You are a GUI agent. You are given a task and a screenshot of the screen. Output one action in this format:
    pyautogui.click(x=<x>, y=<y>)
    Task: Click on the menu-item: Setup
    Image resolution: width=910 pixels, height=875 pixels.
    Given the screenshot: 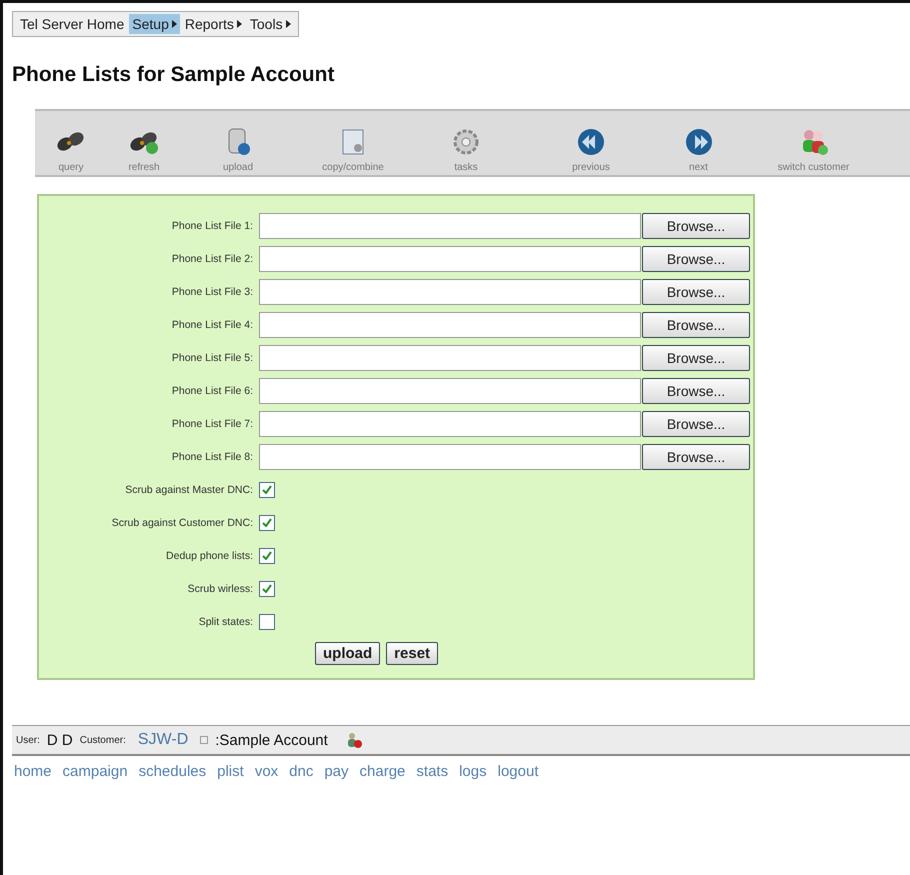 What is the action you would take?
    pyautogui.click(x=154, y=24)
    